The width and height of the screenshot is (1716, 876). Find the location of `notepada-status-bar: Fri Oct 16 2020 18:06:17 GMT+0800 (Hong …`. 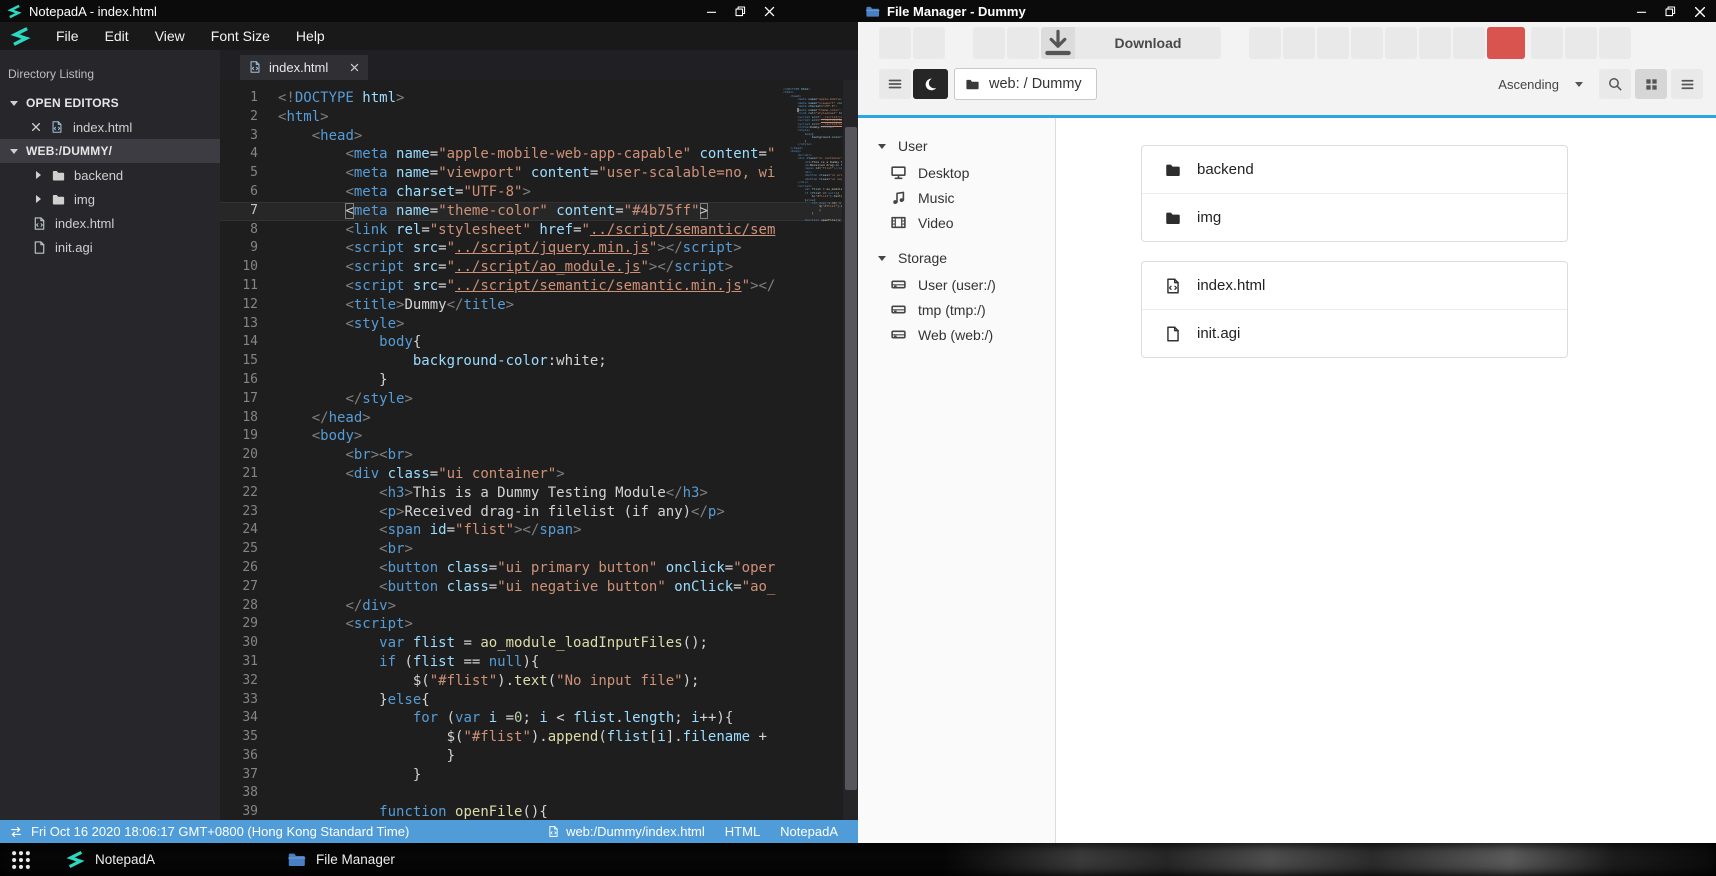

notepada-status-bar: Fri Oct 16 2020 18:06:17 GMT+0800 (Hong … is located at coordinates (429, 831).